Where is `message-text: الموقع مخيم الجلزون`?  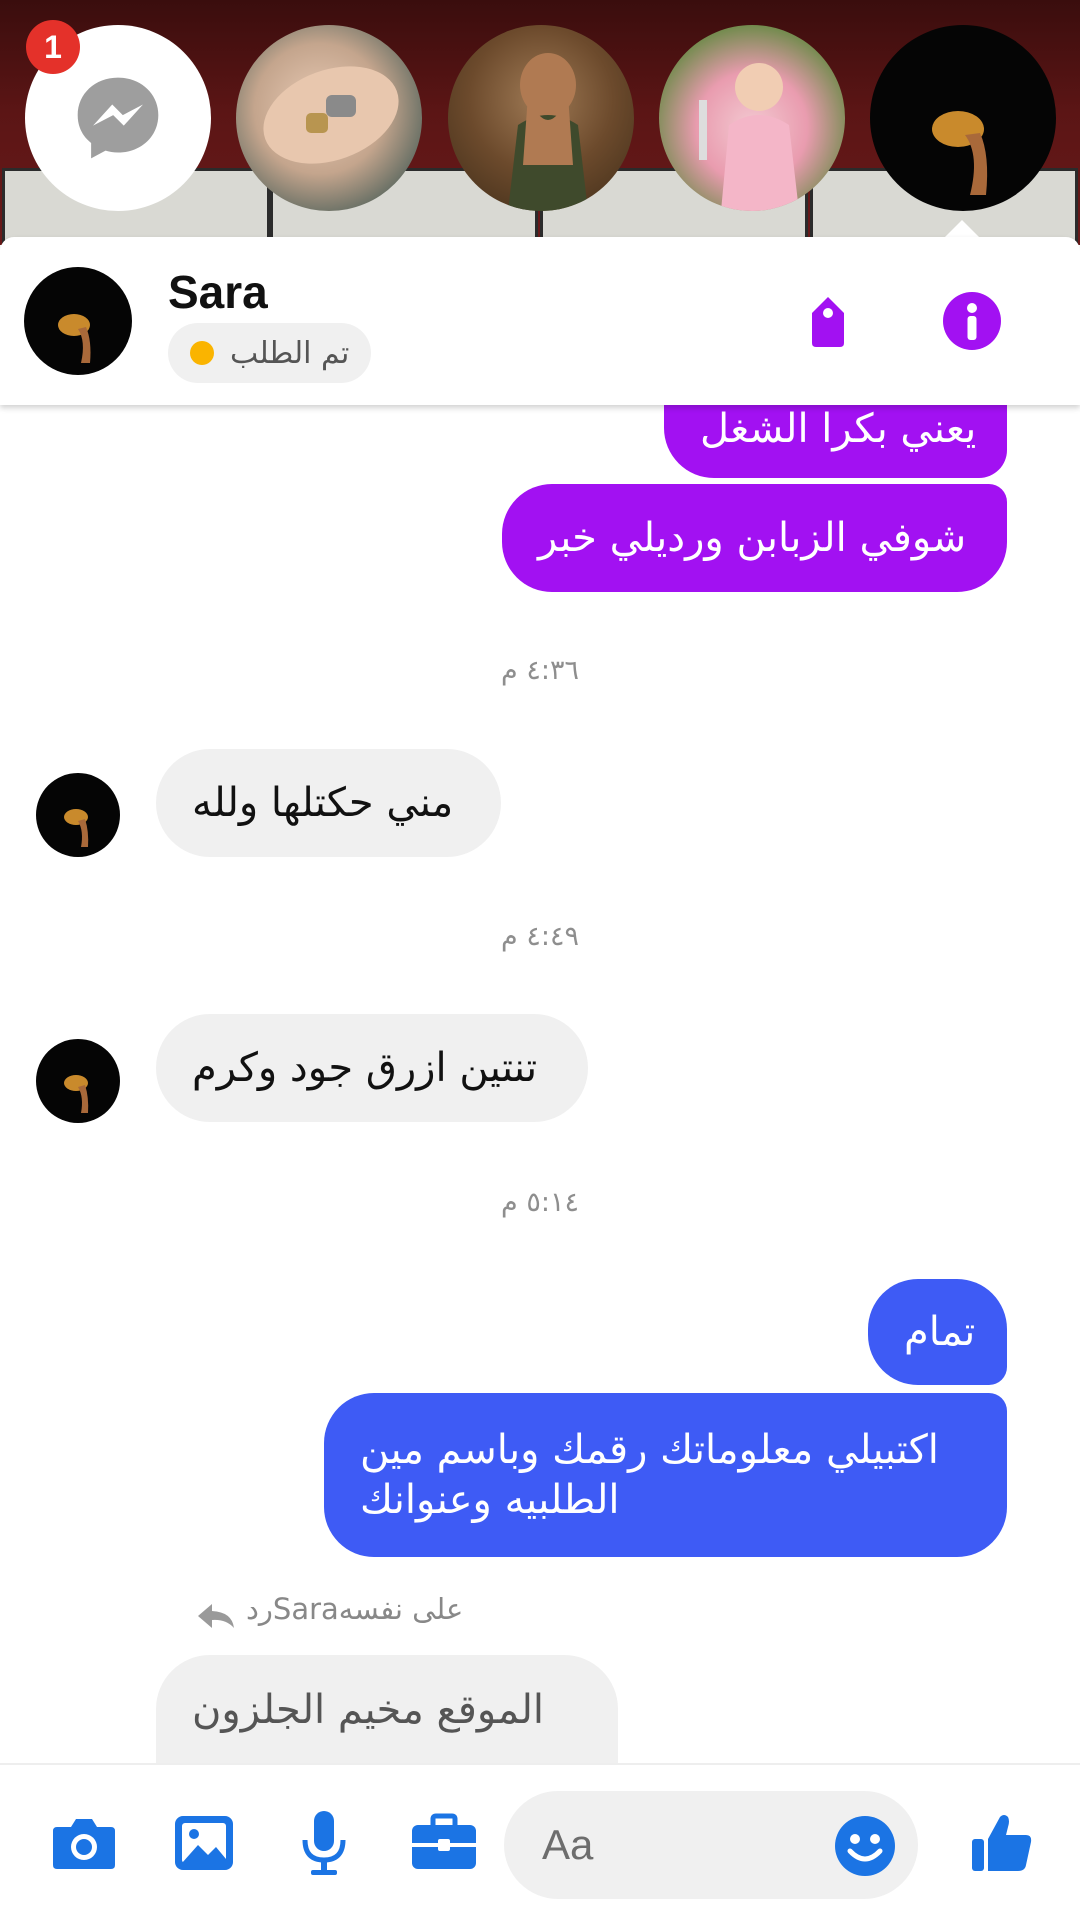 message-text: الموقع مخيم الجلزون is located at coordinates (368, 1710).